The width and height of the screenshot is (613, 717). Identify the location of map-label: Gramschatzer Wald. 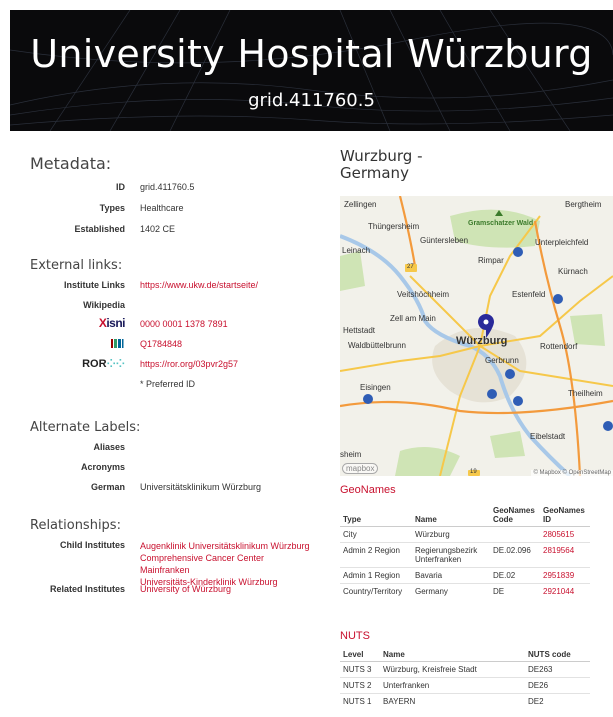
(501, 223).